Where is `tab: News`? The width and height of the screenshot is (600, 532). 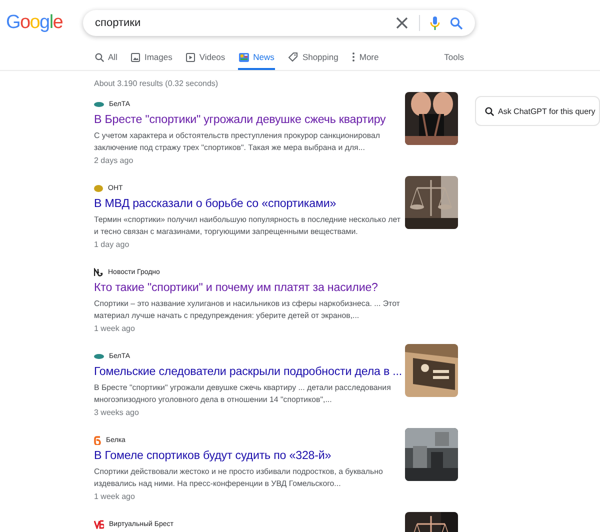
tab: News is located at coordinates (257, 58).